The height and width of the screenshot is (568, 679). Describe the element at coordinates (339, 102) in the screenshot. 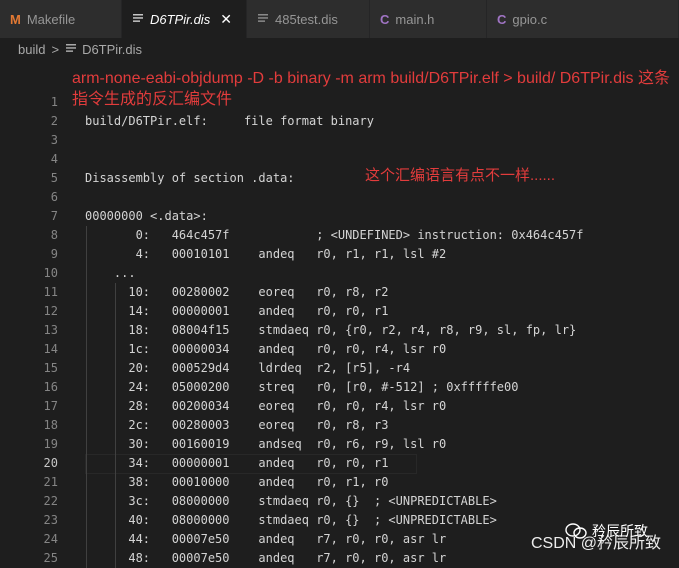

I see `code-line: 1` at that location.